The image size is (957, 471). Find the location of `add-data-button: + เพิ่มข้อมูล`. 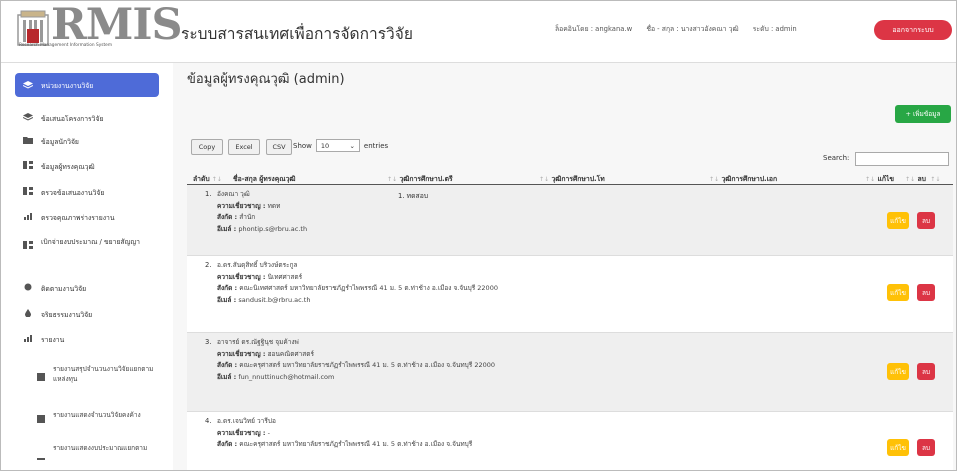

add-data-button: + เพิ่มข้อมูล is located at coordinates (923, 114).